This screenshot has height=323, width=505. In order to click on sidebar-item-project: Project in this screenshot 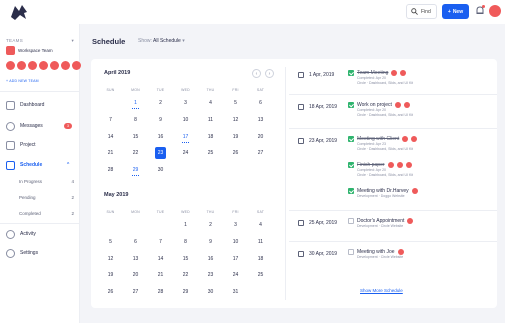, I will do `click(40, 145)`.